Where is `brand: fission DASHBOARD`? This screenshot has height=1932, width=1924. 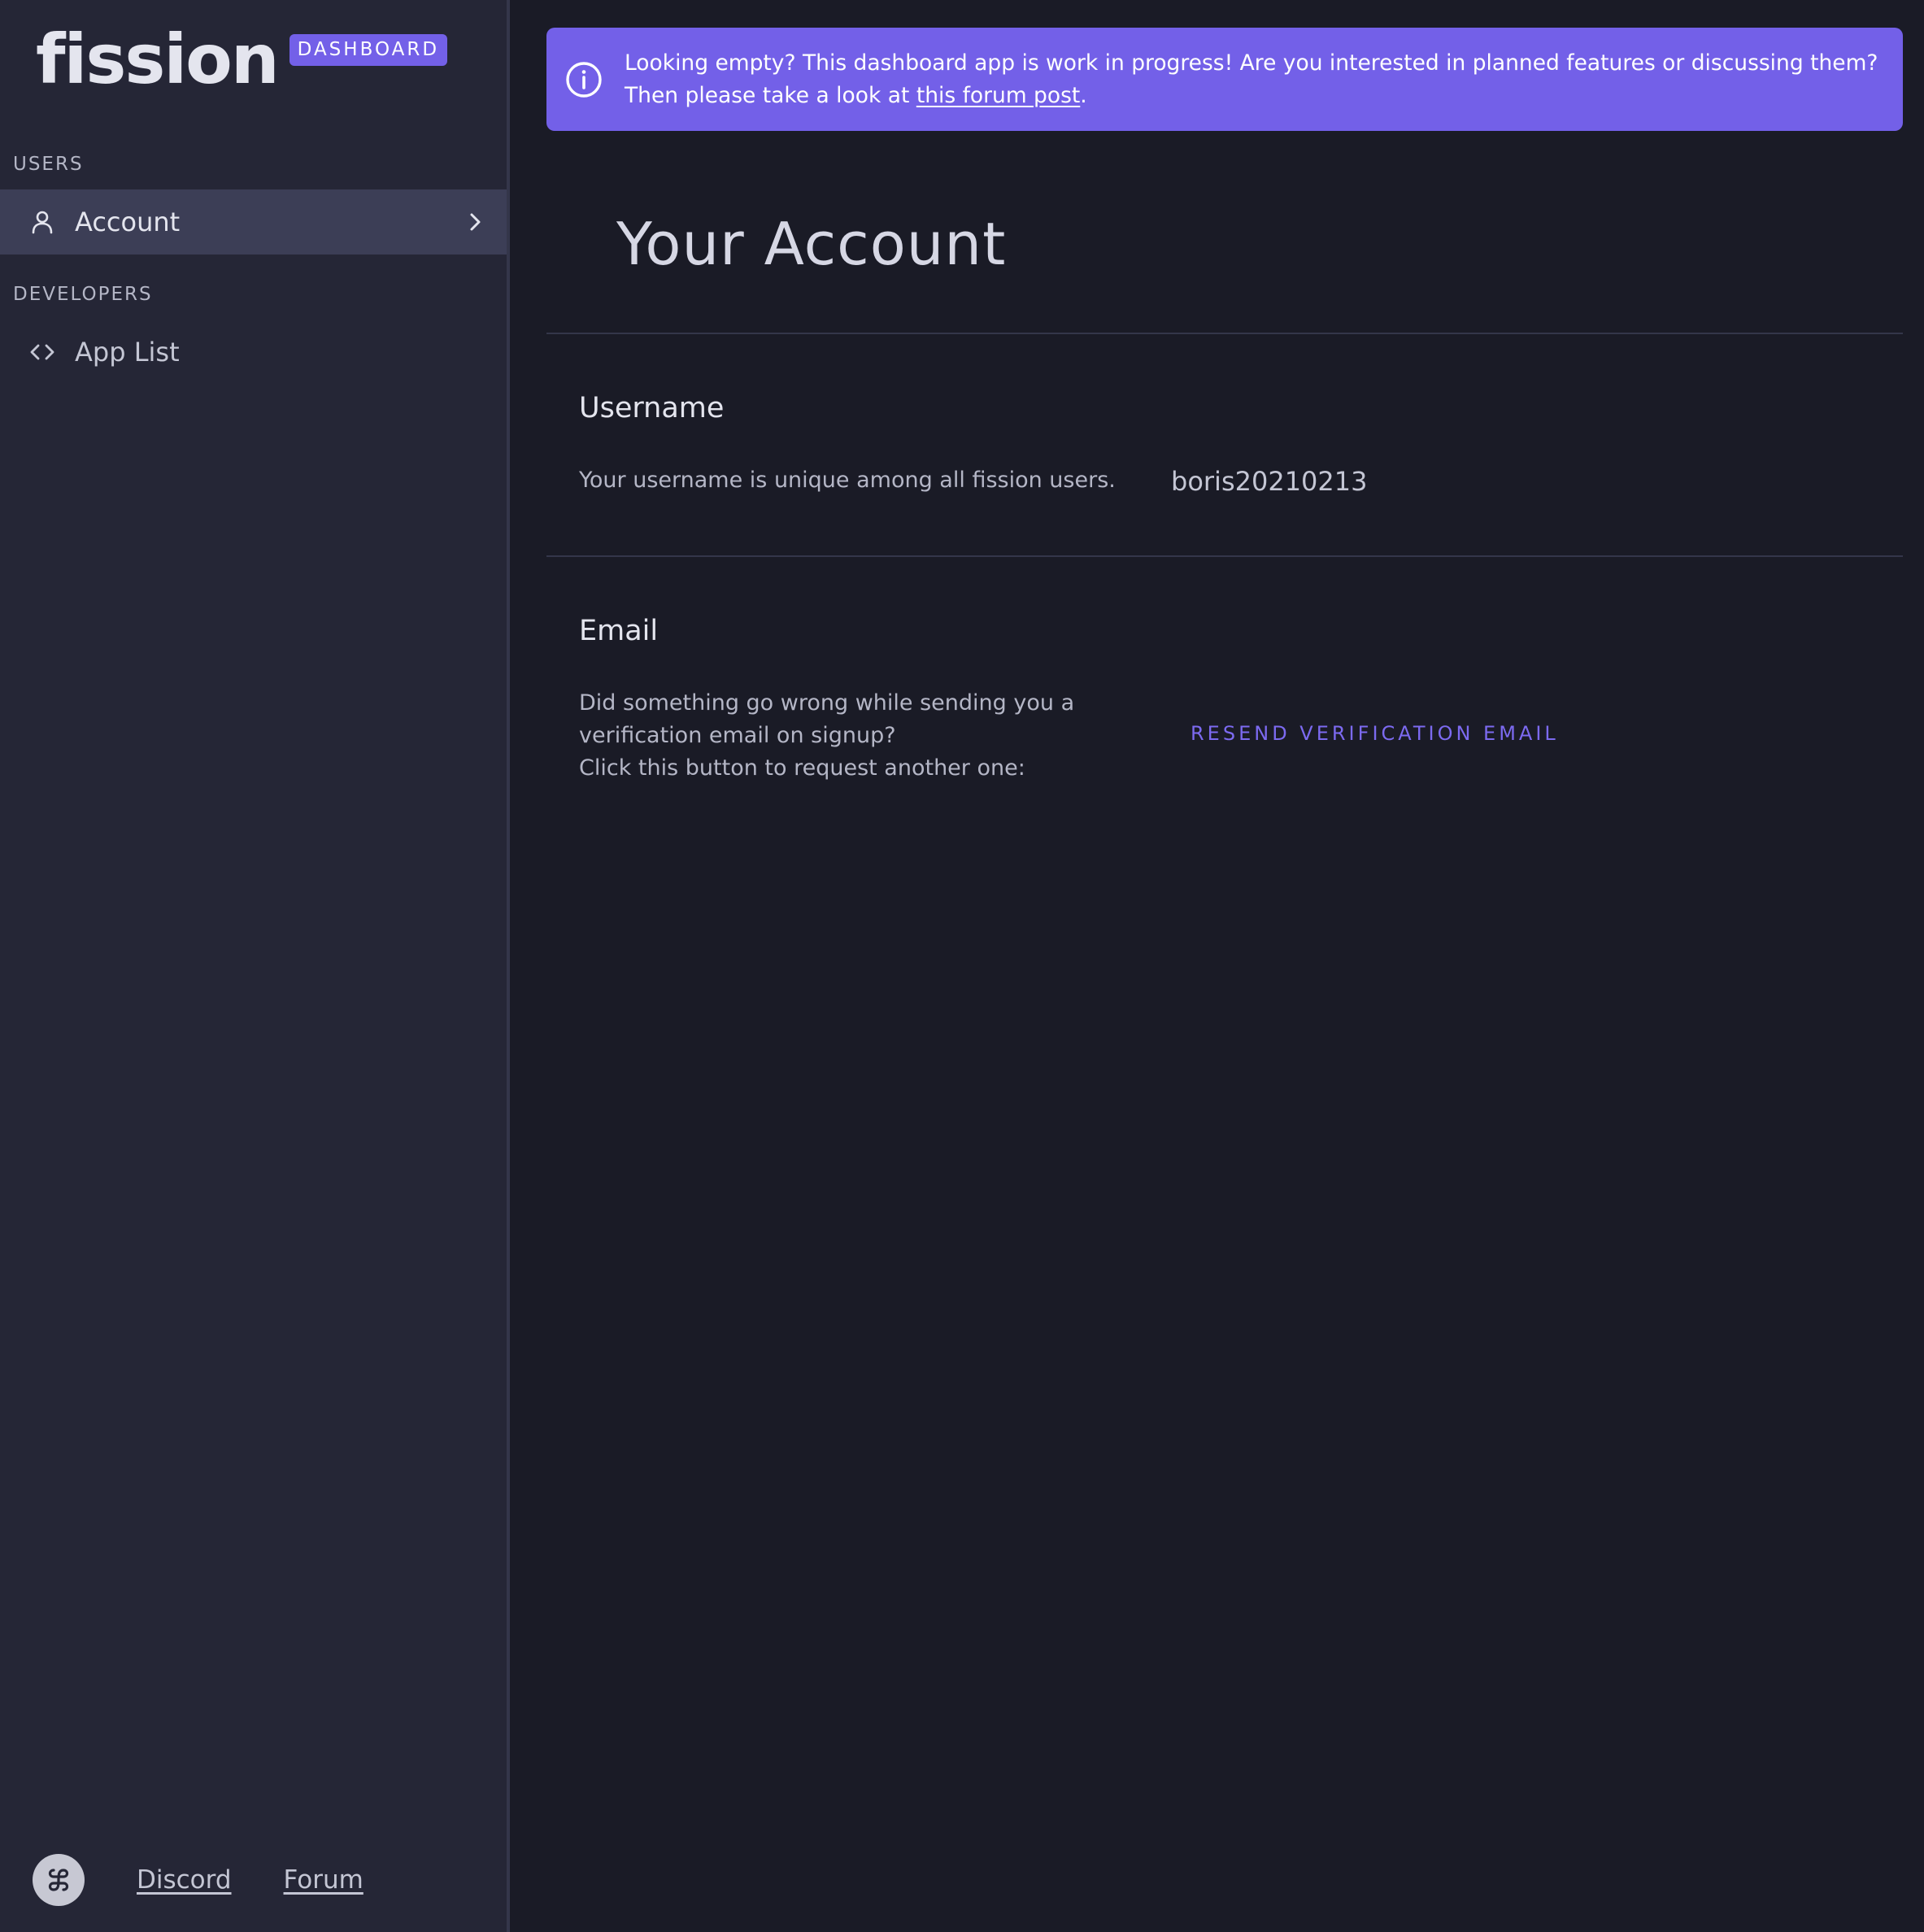
brand: fission DASHBOARD is located at coordinates (242, 60).